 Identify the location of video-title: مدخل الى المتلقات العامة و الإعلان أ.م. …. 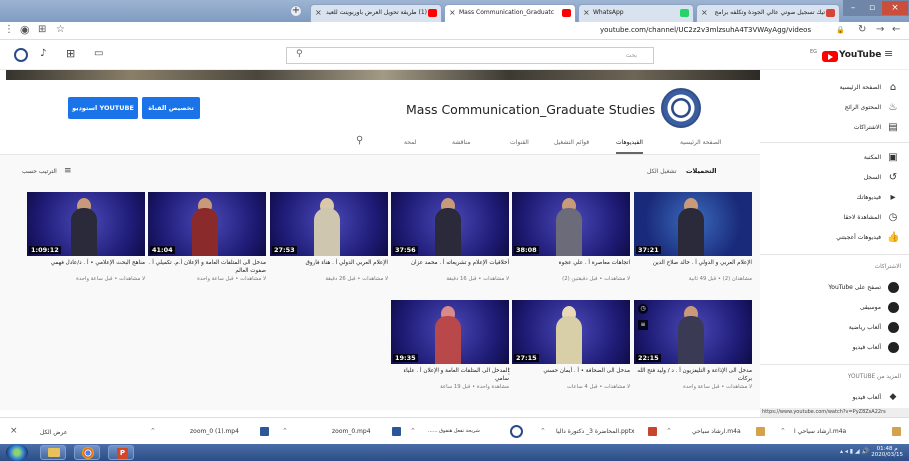
(207, 267).